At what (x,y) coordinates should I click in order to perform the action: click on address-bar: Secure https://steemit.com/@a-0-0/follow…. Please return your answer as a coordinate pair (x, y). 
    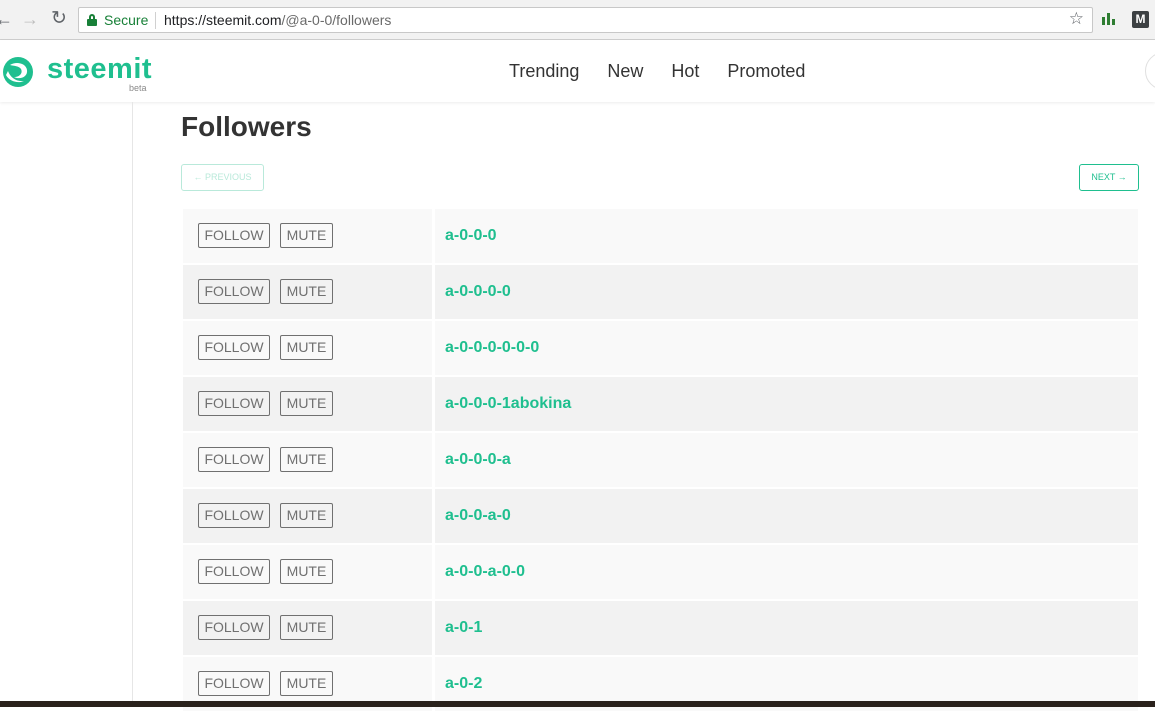
    Looking at the image, I should click on (585, 20).